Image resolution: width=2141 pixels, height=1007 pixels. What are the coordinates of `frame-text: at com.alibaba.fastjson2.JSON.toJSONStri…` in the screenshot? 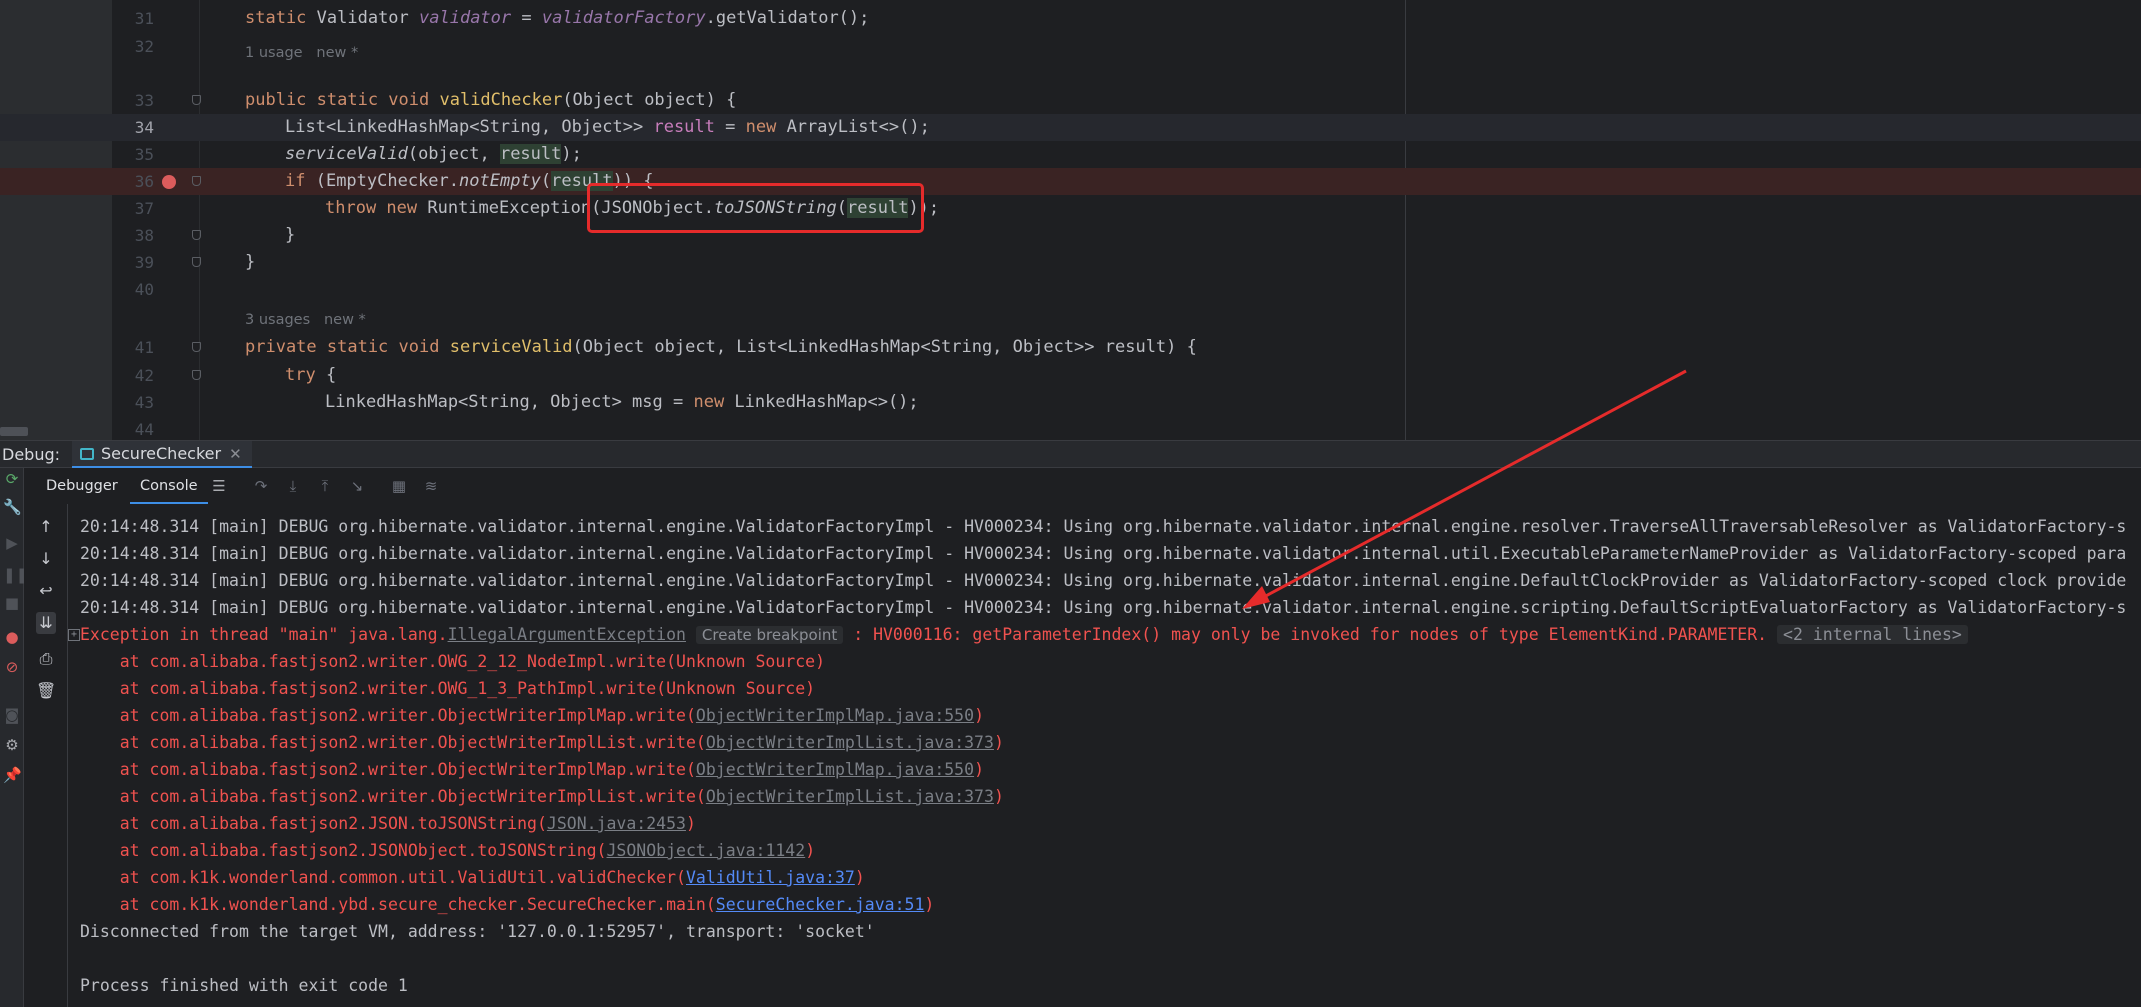 It's located at (313, 823).